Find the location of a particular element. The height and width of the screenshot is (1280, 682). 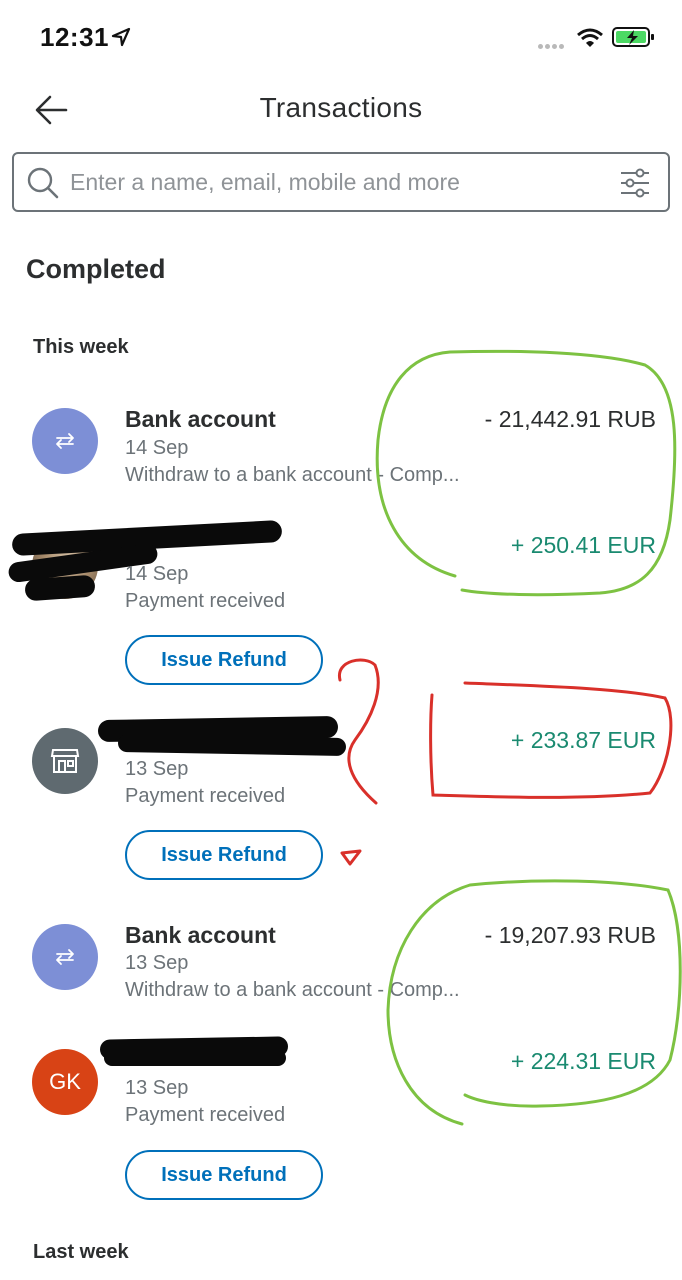

status-bar: 12:31 is located at coordinates (341, 35).